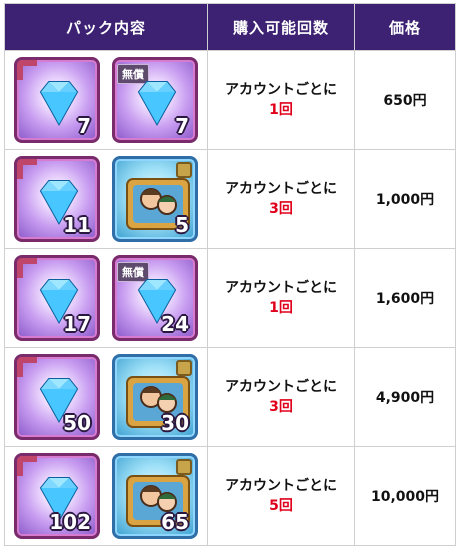  What do you see at coordinates (57, 298) in the screenshot?
I see `item-icon: 17` at bounding box center [57, 298].